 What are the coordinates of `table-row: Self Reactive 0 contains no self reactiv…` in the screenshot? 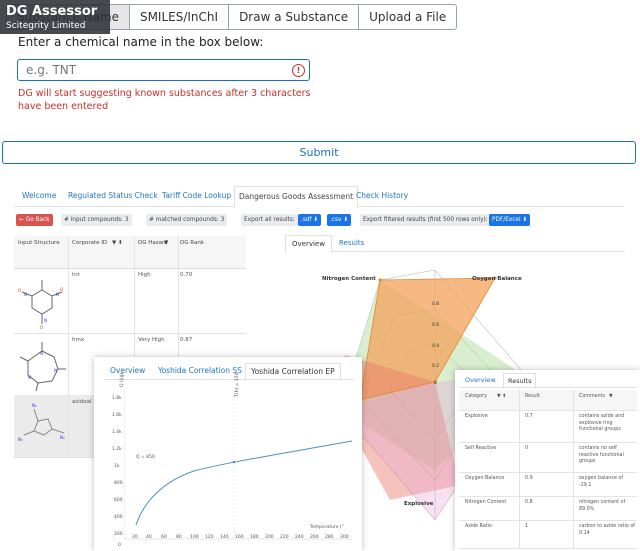 It's located at (548, 457).